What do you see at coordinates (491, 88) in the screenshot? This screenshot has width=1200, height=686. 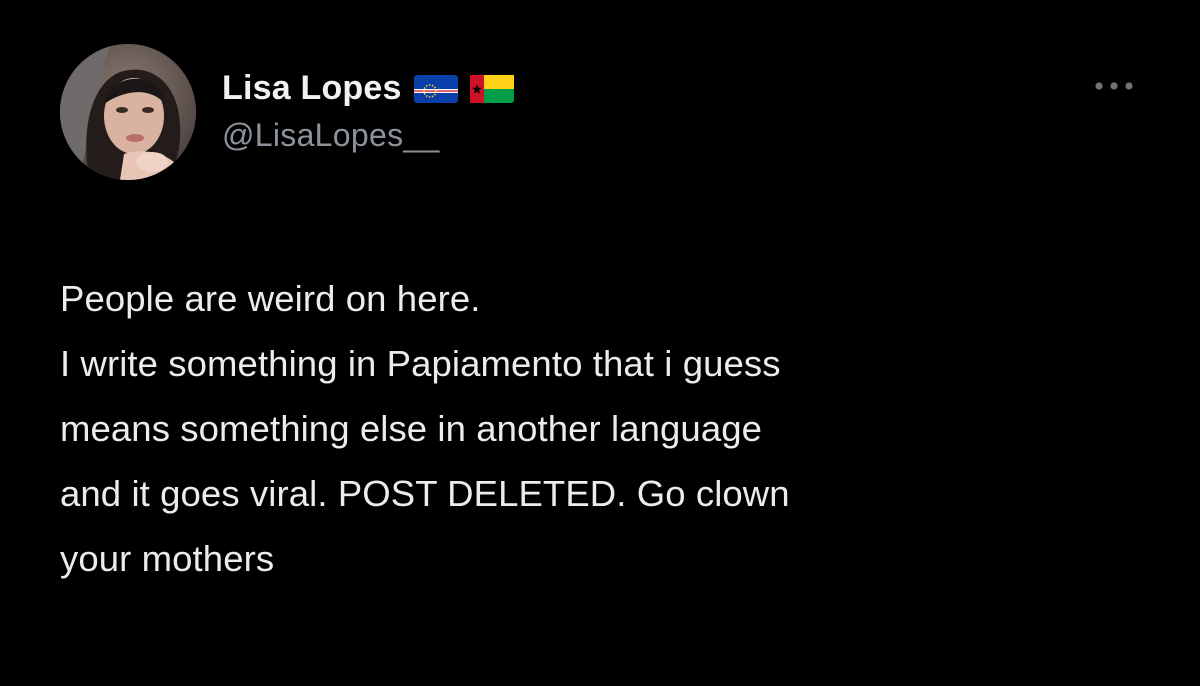 I see `guinea-bissau-flag-icon` at bounding box center [491, 88].